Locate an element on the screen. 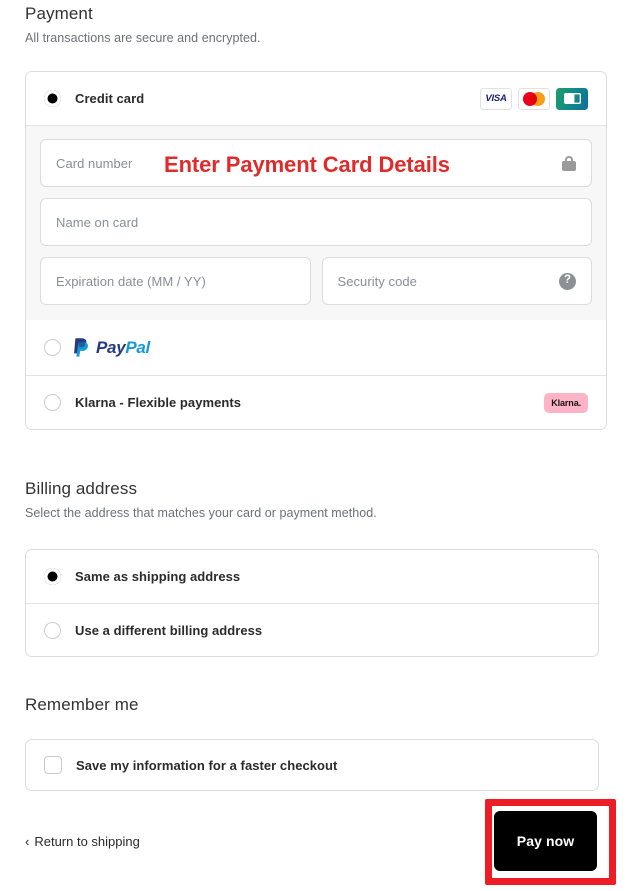 The width and height of the screenshot is (632, 891). payment-method-paypal: PayPal is located at coordinates (316, 347).